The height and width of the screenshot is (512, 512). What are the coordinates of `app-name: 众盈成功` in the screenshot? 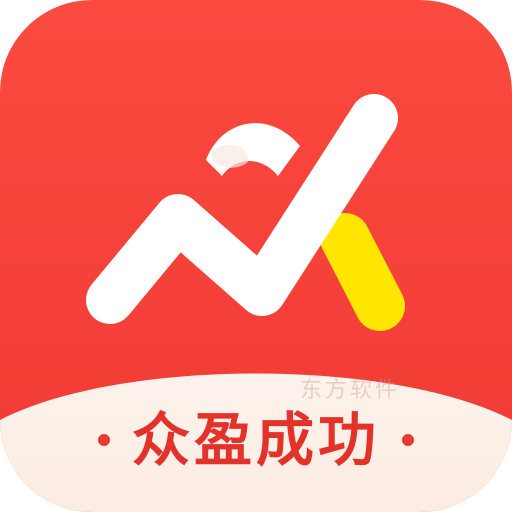 It's located at (255, 440).